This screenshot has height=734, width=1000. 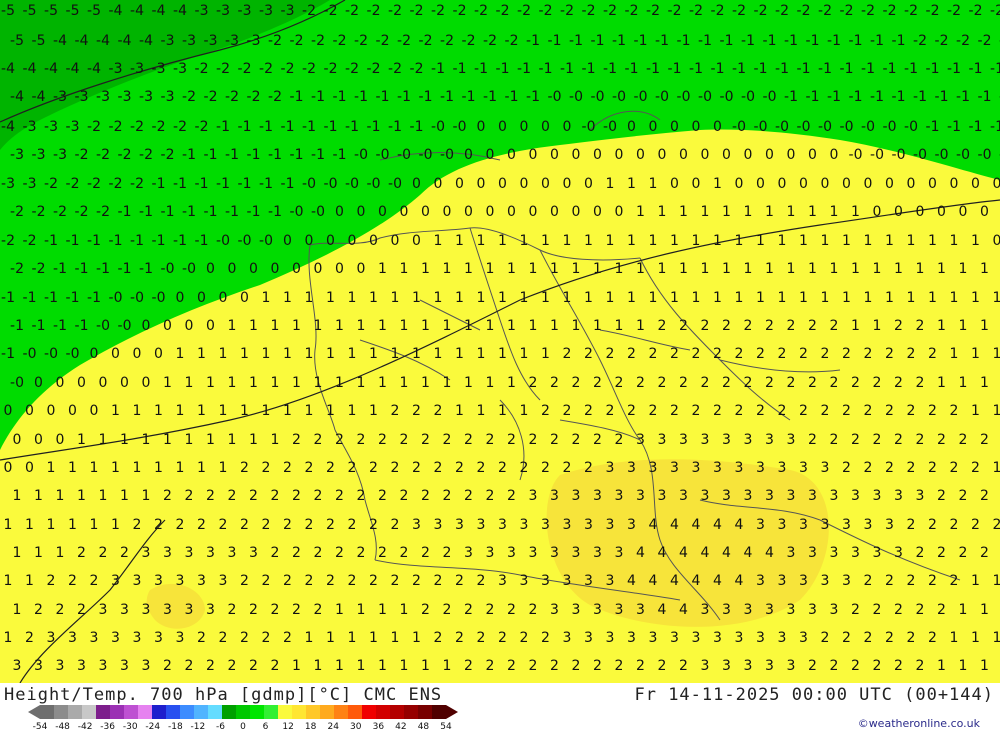 I want to click on scale-swatch, so click(x=89, y=712).